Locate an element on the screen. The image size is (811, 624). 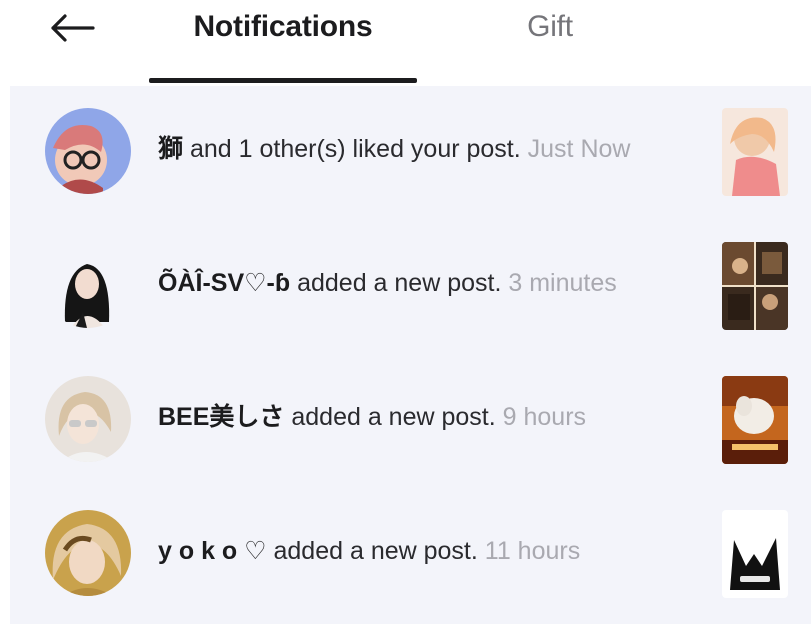
arrow-left-icon is located at coordinates (73, 28).